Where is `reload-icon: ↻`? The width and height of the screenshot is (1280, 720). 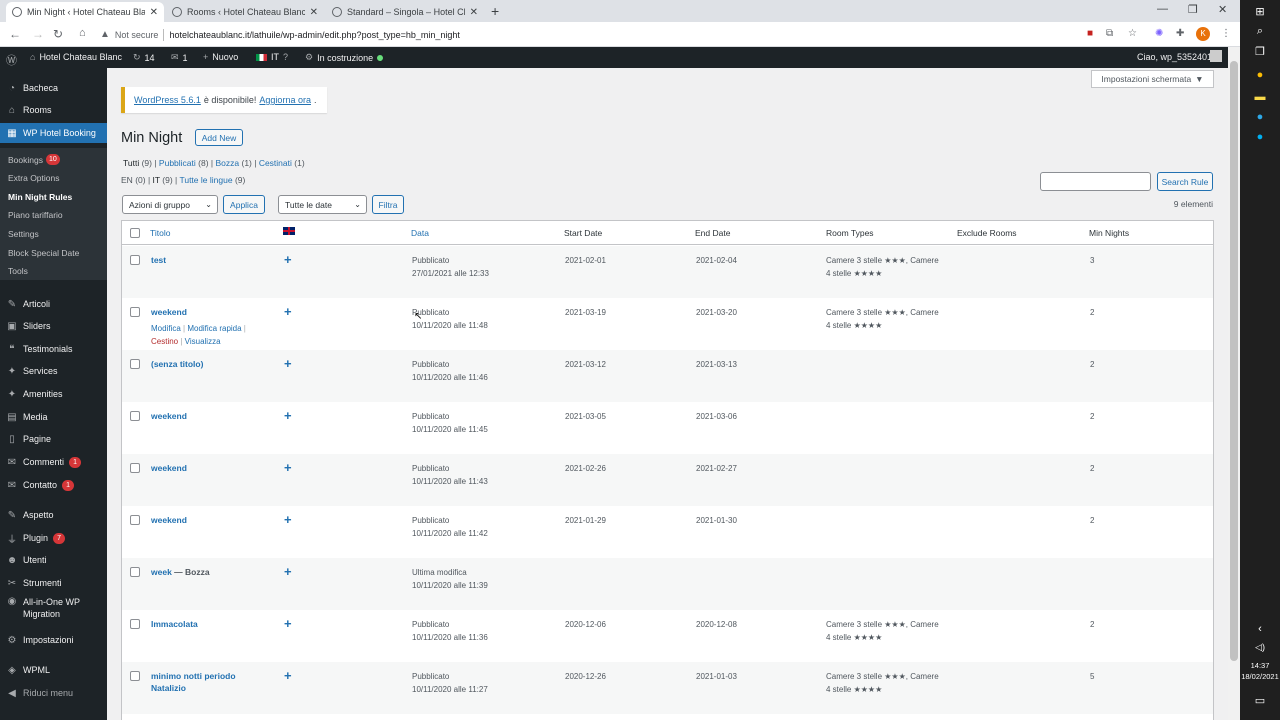
reload-icon: ↻ is located at coordinates (58, 34).